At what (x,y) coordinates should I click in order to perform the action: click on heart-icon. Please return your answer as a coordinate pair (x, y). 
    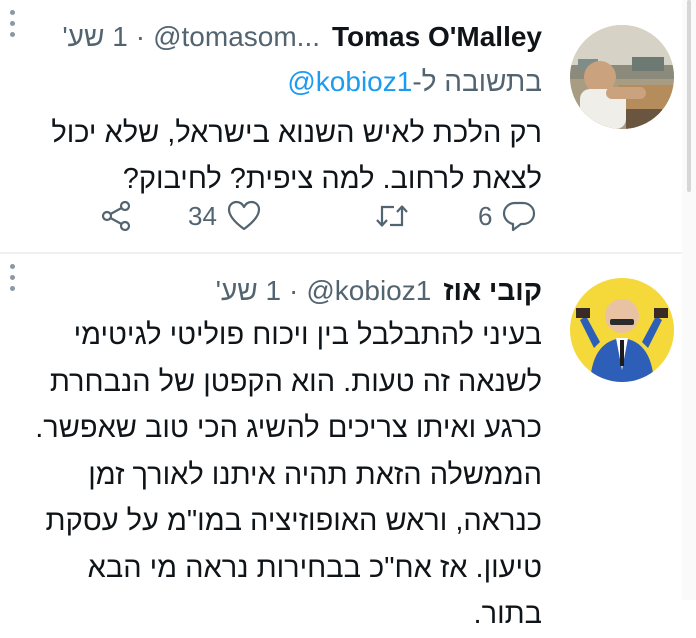
    Looking at the image, I should click on (244, 215).